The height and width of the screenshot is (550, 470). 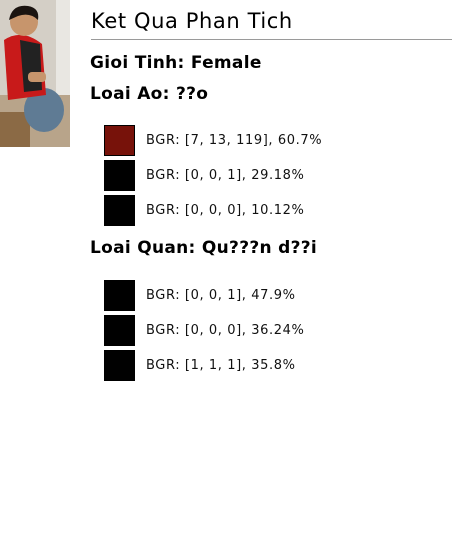 I want to click on color-label: BGR: [7, 13, 119], 60.7%, so click(x=234, y=140).